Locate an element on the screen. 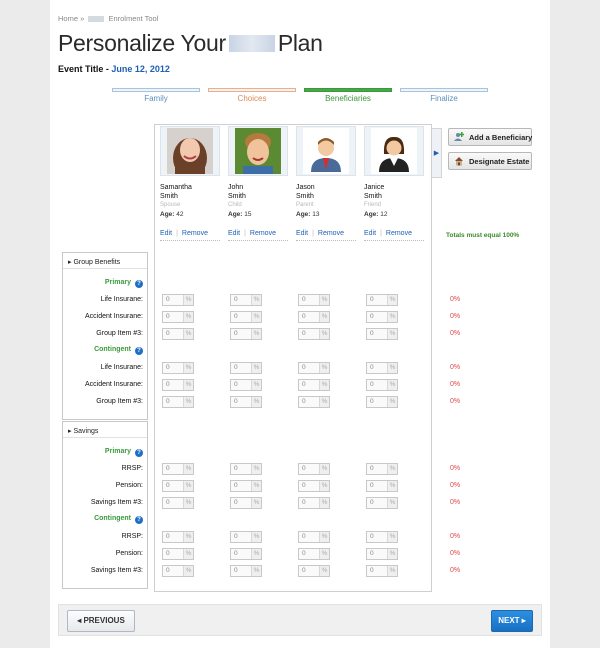 The width and height of the screenshot is (600, 648). section-toggle: ▸ Group Benefits is located at coordinates (105, 261).